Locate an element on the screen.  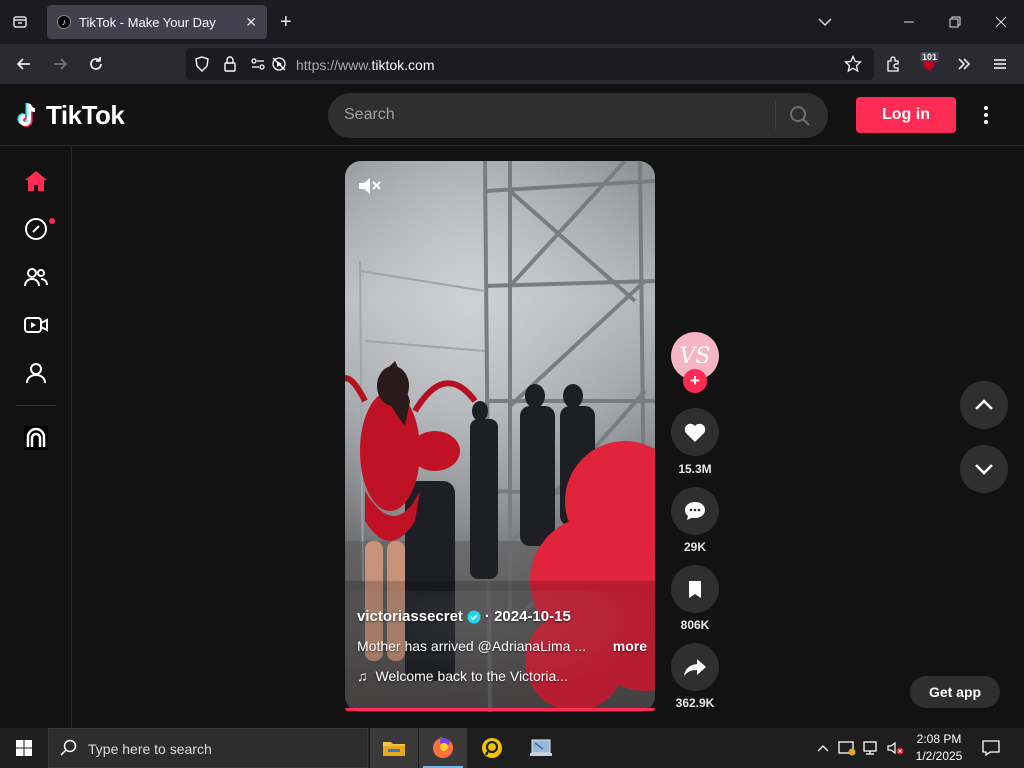
firefox-icon is located at coordinates (443, 748).